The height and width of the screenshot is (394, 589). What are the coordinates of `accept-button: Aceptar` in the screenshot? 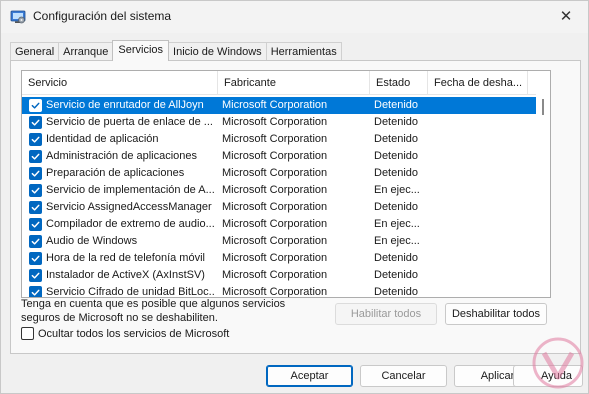 It's located at (309, 376).